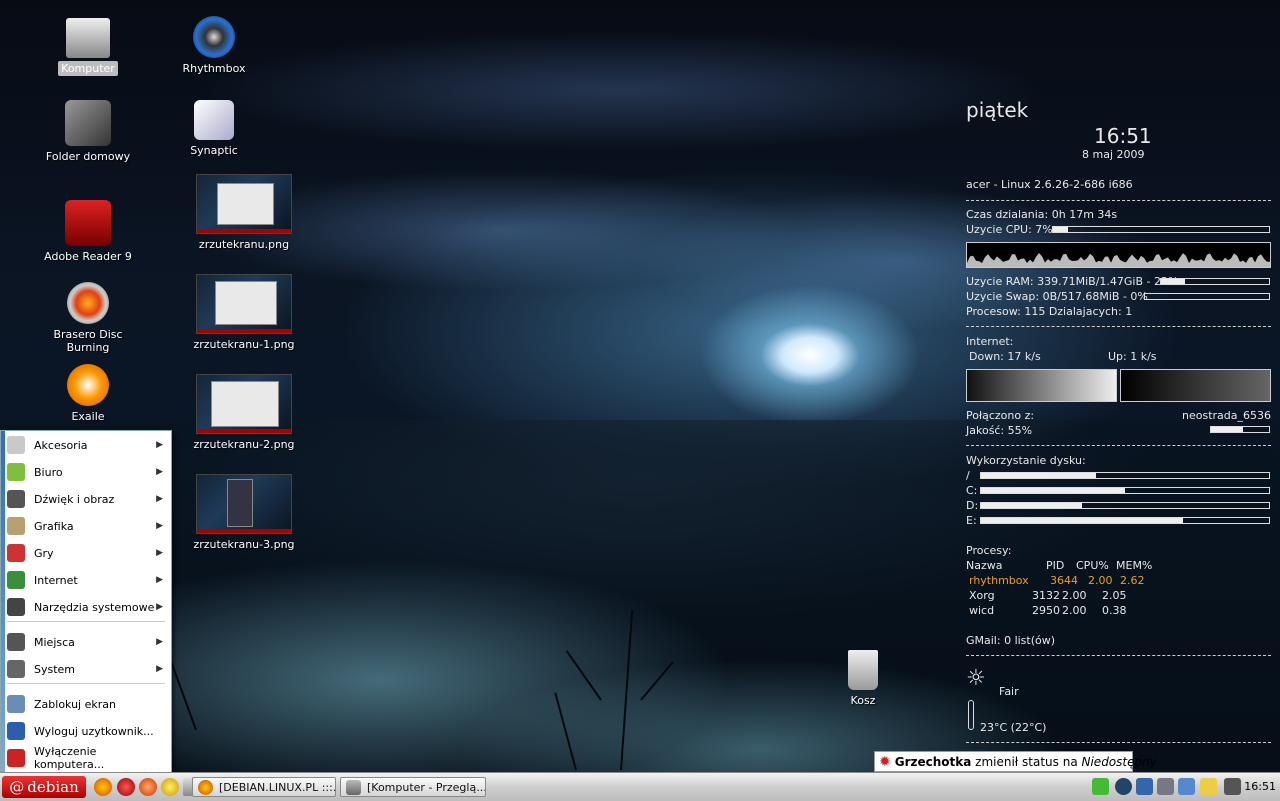 This screenshot has width=1280, height=801. I want to click on proc-header-name: Nazwa, so click(984, 565).